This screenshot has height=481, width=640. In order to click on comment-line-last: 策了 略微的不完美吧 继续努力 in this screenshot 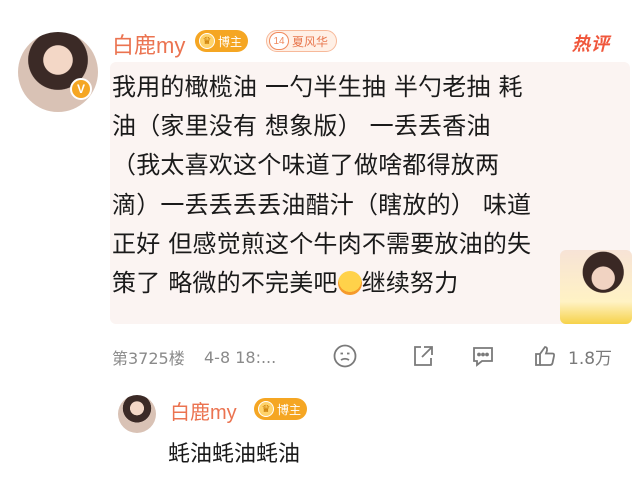, I will do `click(362, 283)`.